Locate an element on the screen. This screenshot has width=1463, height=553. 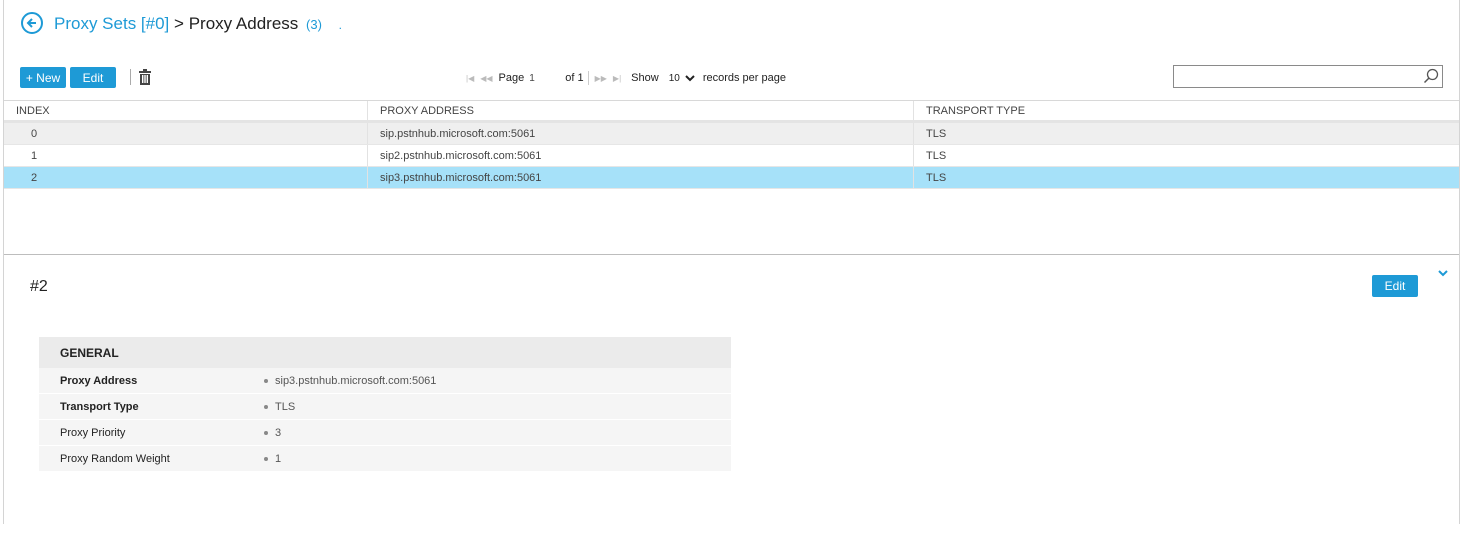
table-row-selected: 2 sip3.pstnhub.microsoft.com:5061 TLS is located at coordinates (731, 178).